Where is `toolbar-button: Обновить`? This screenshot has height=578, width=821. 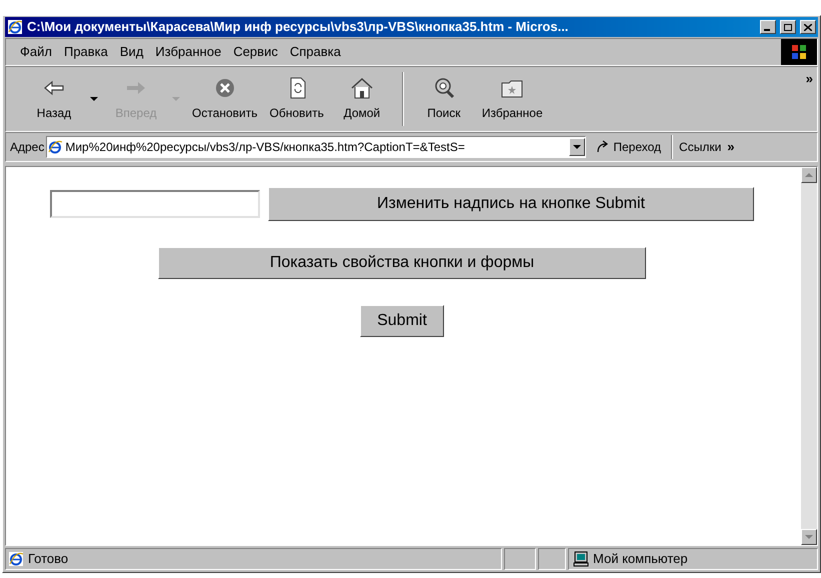 toolbar-button: Обновить is located at coordinates (297, 99).